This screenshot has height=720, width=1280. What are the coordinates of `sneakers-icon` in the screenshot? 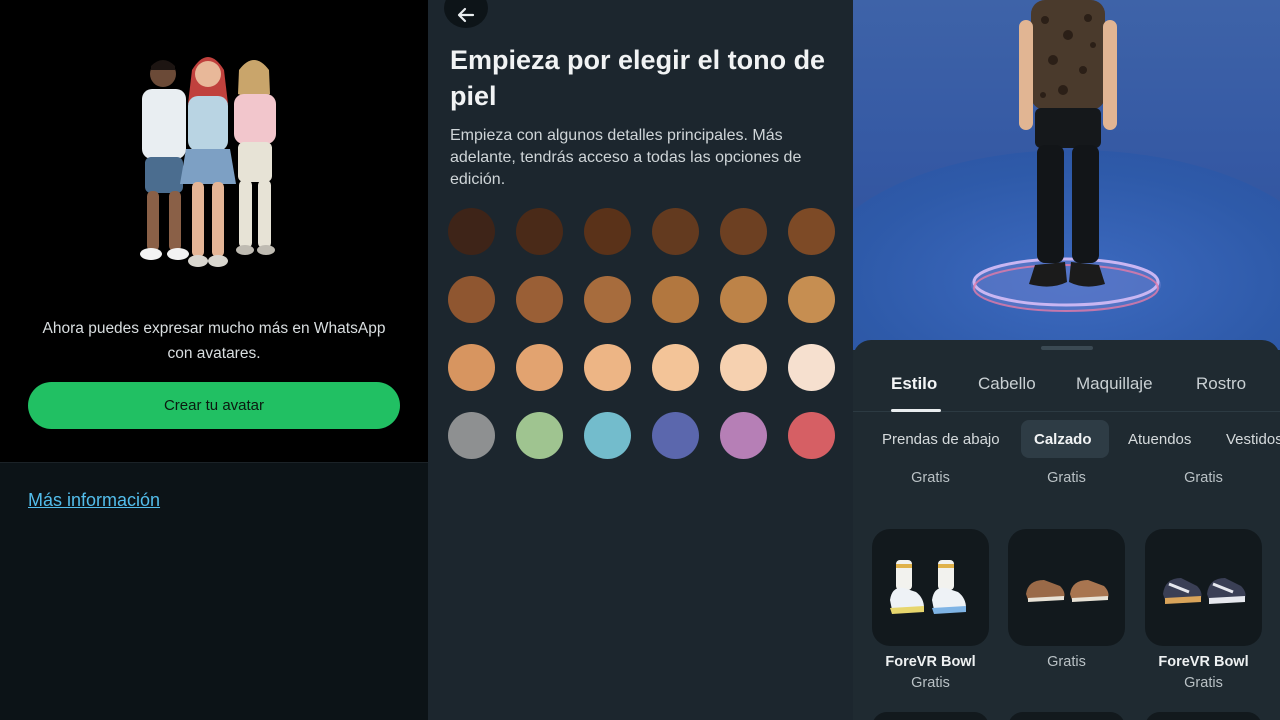 It's located at (1203, 590).